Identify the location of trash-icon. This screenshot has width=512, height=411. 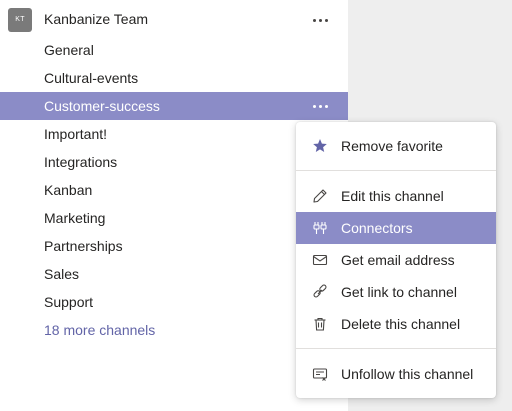
(320, 324).